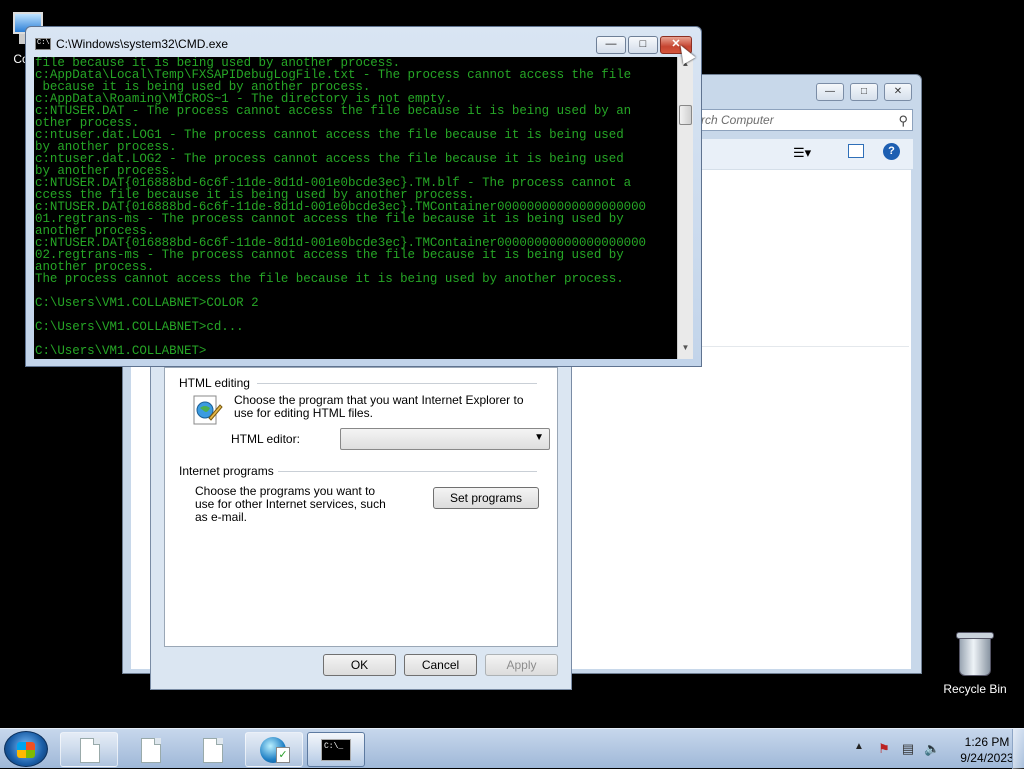  Describe the element at coordinates (274, 749) in the screenshot. I see `taskbar-internet-options: ✓` at that location.